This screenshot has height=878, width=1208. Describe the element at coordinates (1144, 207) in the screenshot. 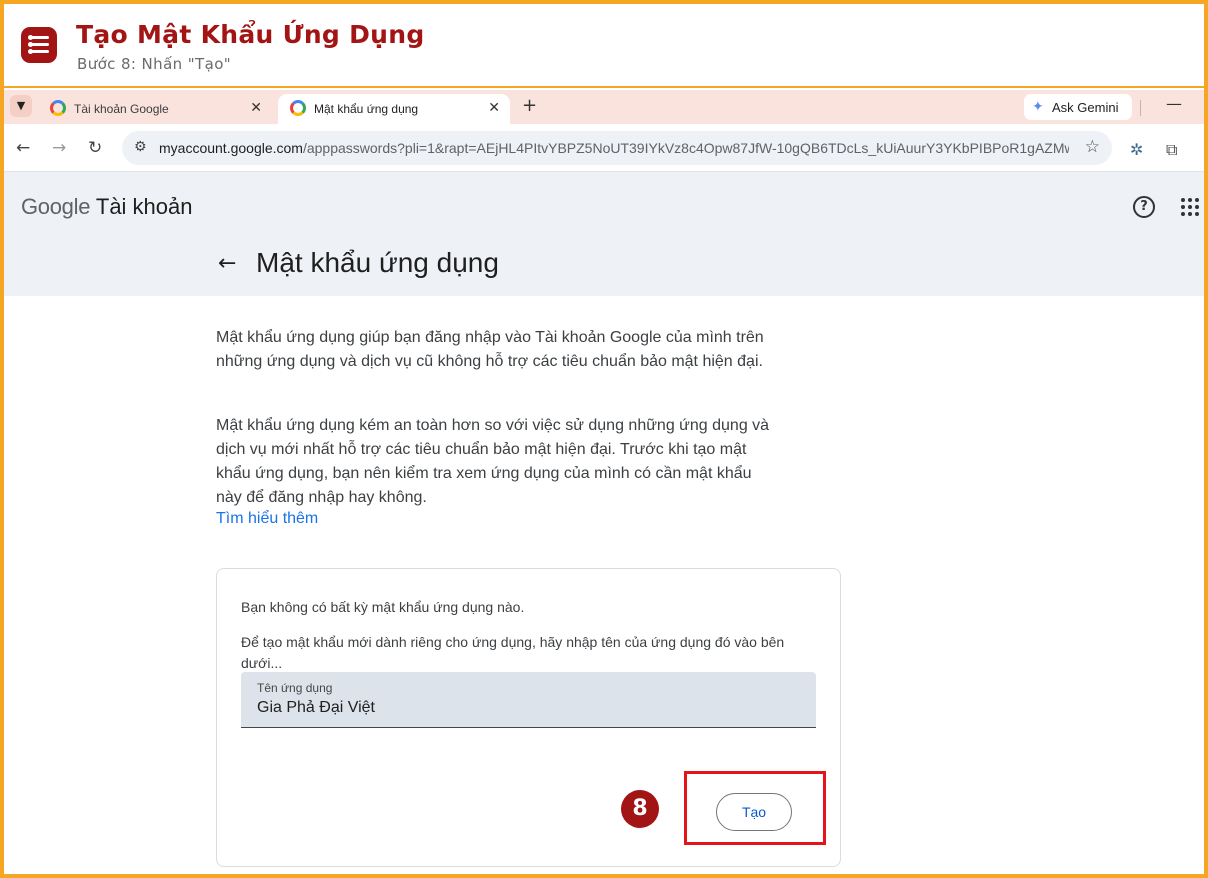

I see `help-icon: ?` at that location.